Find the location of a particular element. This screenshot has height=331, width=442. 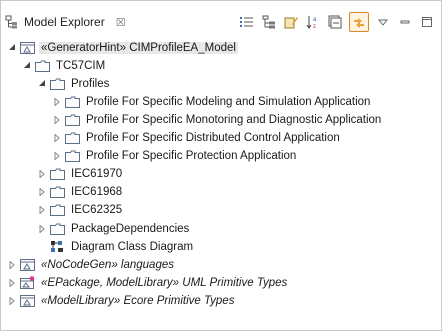

collapse-all-icon is located at coordinates (335, 22).